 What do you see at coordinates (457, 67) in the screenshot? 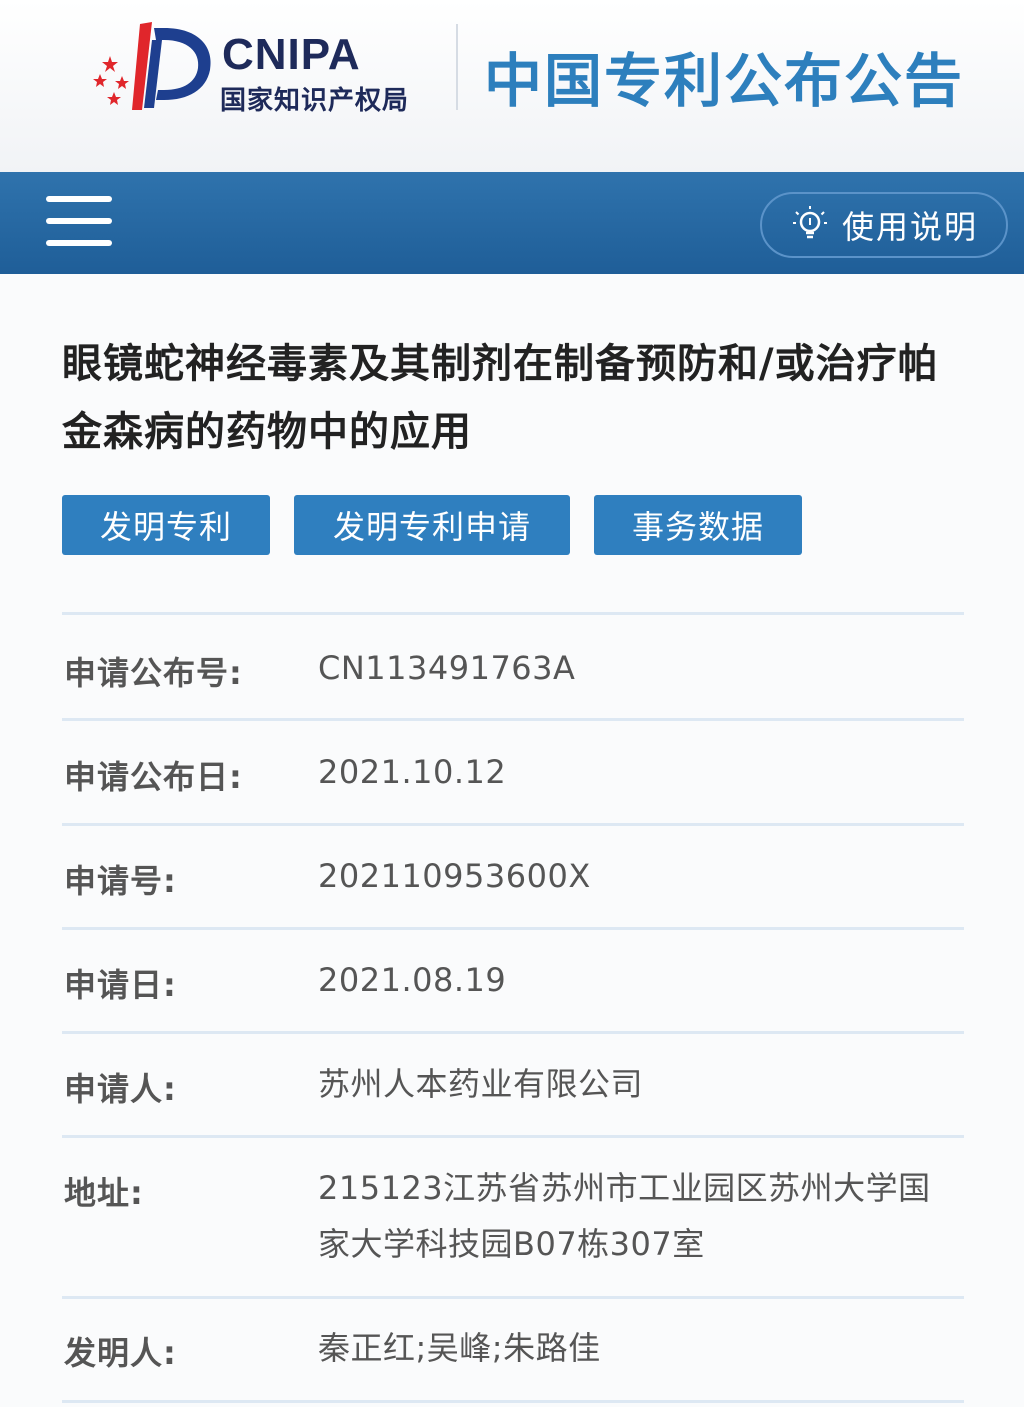
I see `header-divider` at bounding box center [457, 67].